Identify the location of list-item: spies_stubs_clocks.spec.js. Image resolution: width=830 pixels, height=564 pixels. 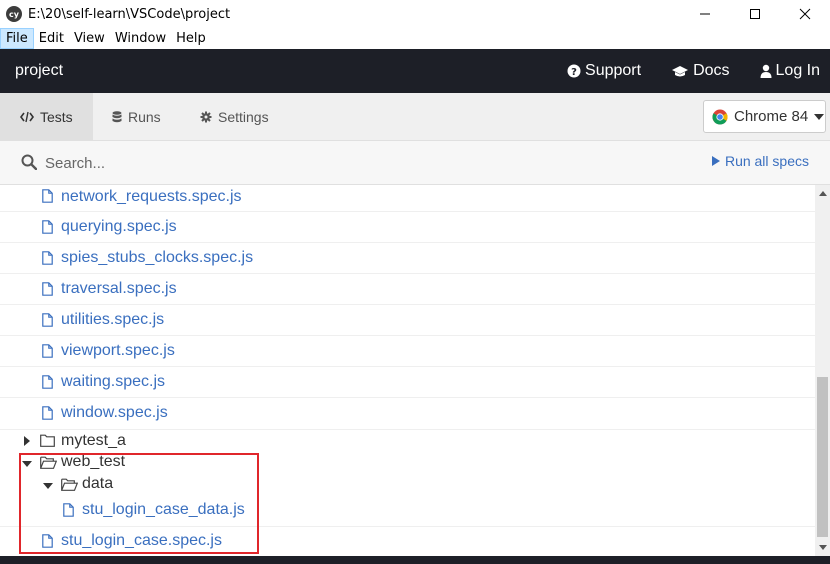
(407, 258).